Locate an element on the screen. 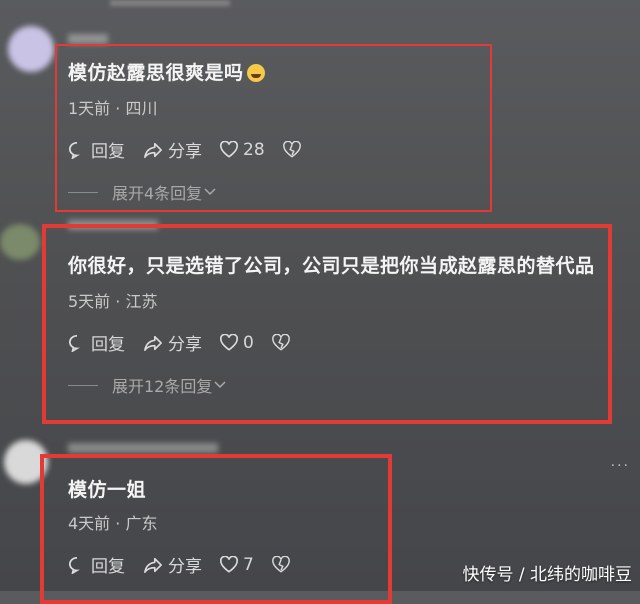  comment-meta: 1天前 · 四川 is located at coordinates (113, 108).